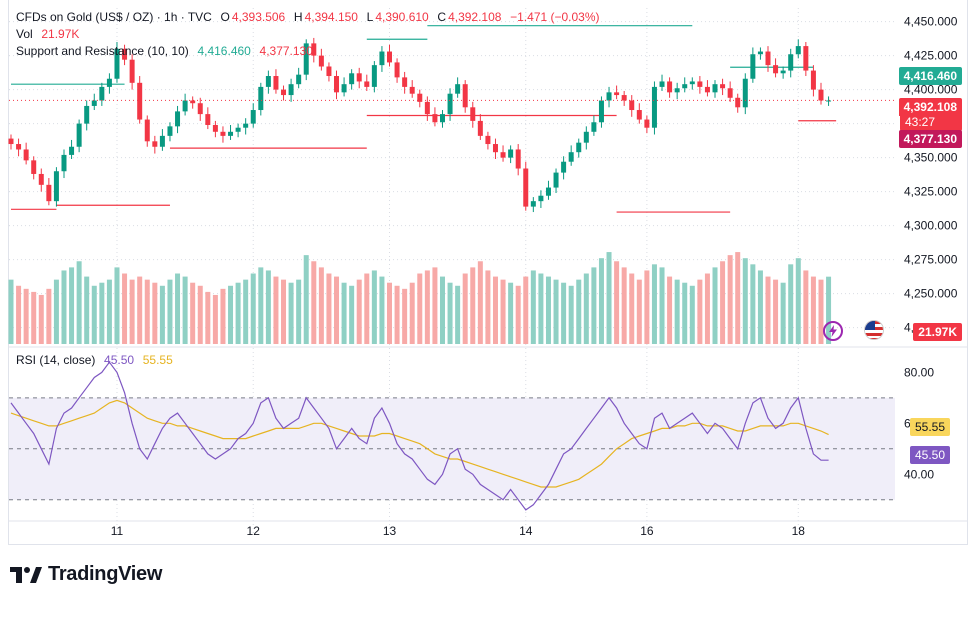 Image resolution: width=980 pixels, height=631 pixels. I want to click on rsi-value: 45.50, so click(119, 360).